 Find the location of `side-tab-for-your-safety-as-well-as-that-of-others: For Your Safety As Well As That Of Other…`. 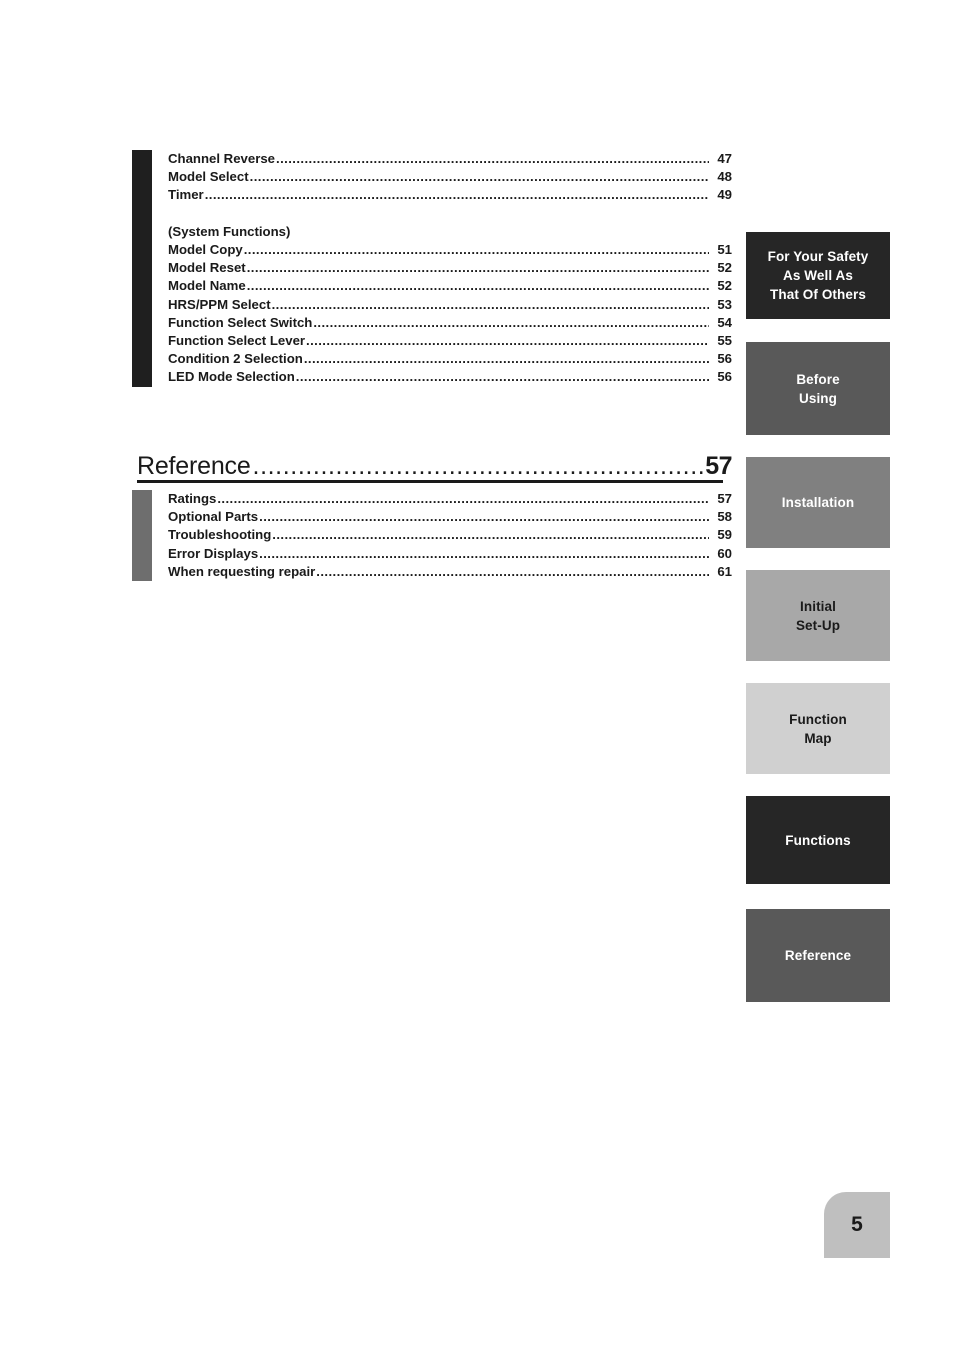

side-tab-for-your-safety-as-well-as-that-of-others: For Your Safety As Well As That Of Other… is located at coordinates (818, 275).